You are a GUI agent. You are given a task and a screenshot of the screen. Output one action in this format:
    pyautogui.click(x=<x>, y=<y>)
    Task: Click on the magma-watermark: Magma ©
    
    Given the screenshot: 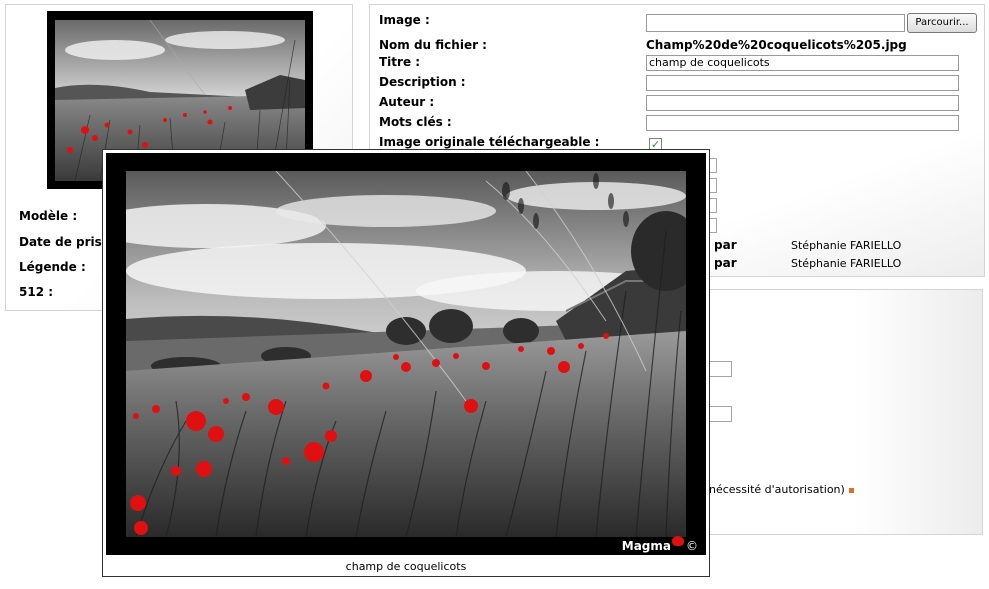 What is the action you would take?
    pyautogui.click(x=660, y=544)
    